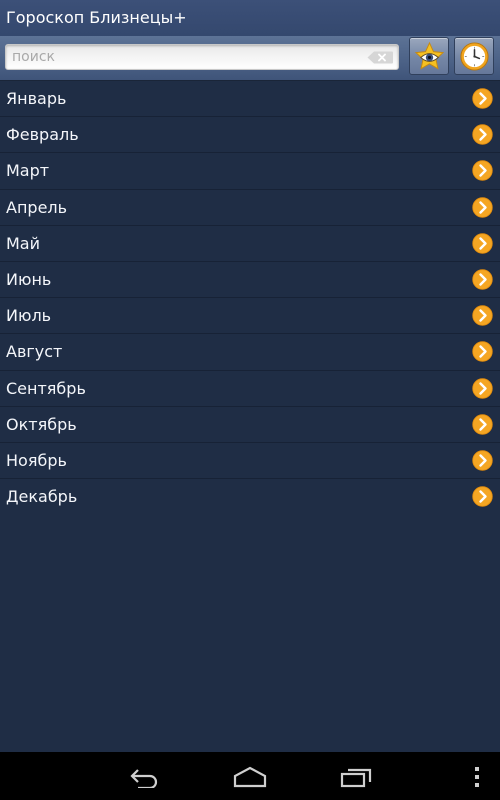  Describe the element at coordinates (29, 279) in the screenshot. I see `list-item-label: Июнь` at that location.